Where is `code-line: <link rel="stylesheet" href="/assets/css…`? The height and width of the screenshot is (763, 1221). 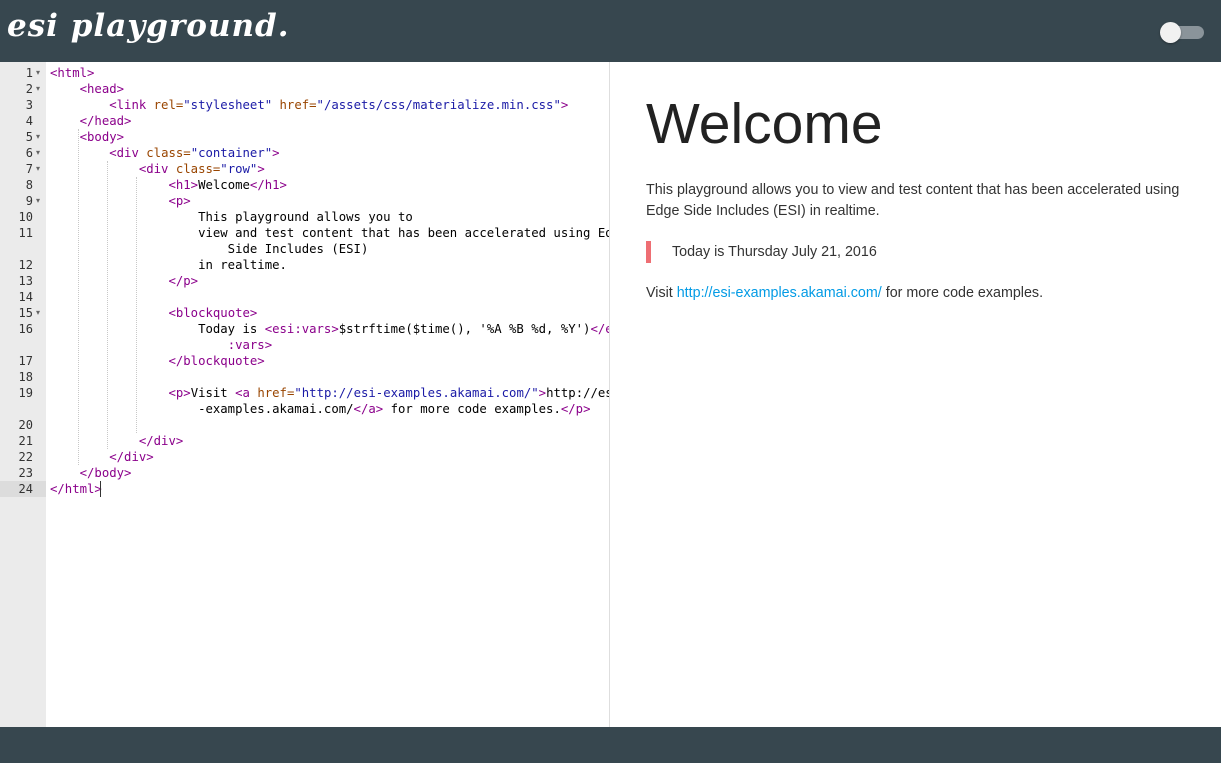
code-line: <link rel="stylesheet" href="/assets/css… is located at coordinates (309, 105).